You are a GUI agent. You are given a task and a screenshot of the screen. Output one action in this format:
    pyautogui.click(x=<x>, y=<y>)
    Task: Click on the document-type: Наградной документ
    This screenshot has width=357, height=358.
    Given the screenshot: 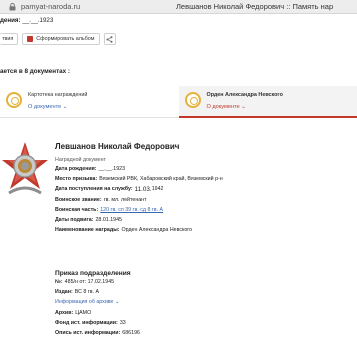 What is the action you would take?
    pyautogui.click(x=80, y=160)
    